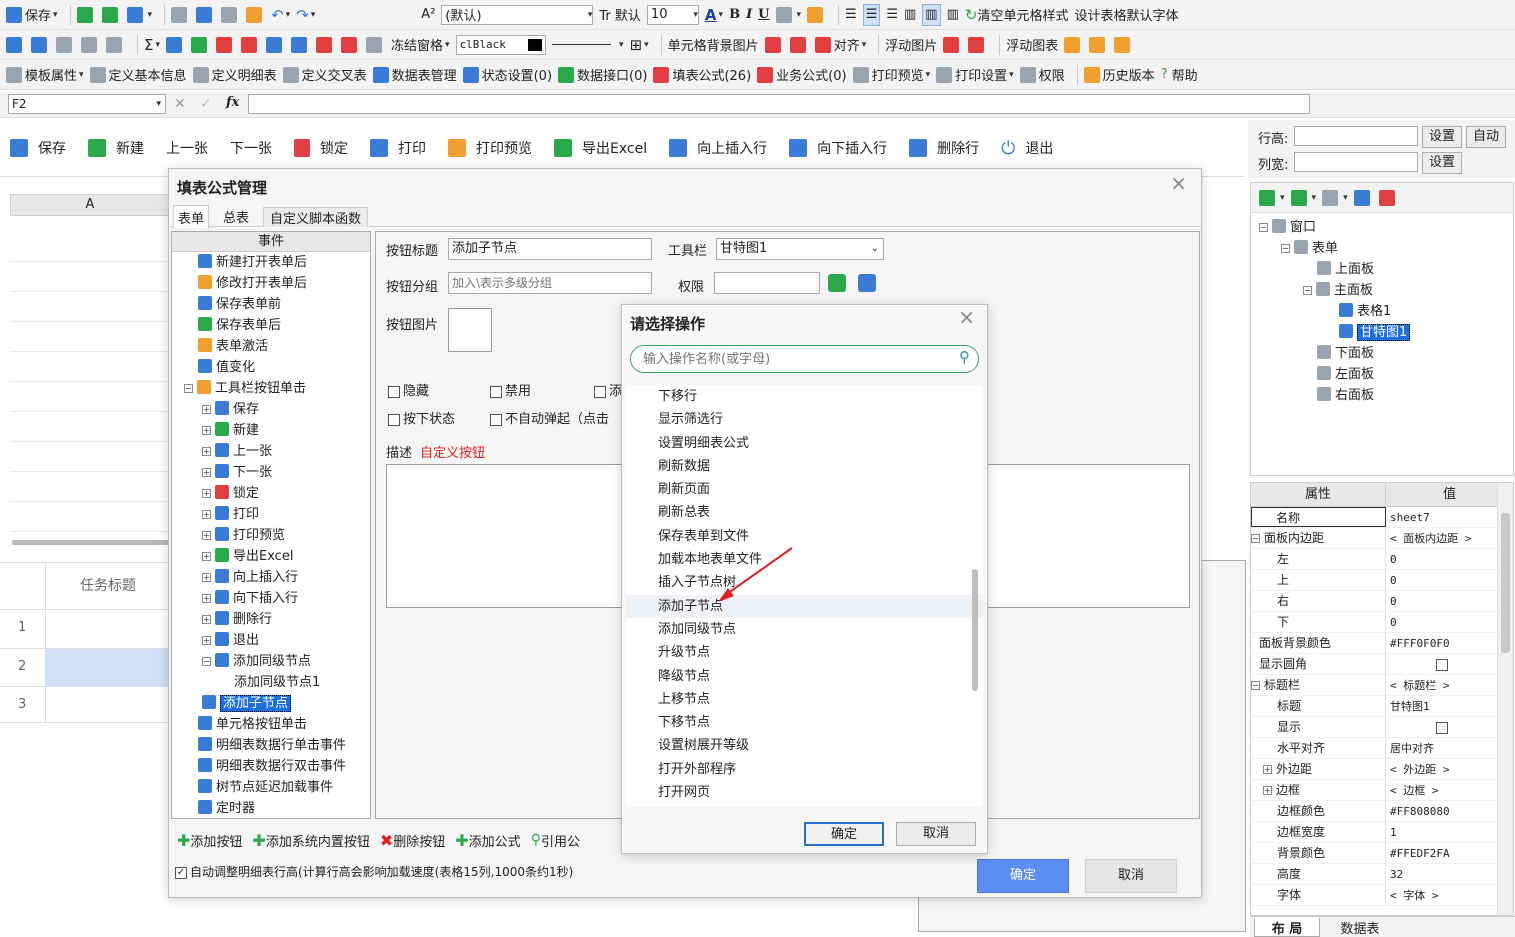  Describe the element at coordinates (255, 15) in the screenshot. I see `format-painter-tool` at that location.